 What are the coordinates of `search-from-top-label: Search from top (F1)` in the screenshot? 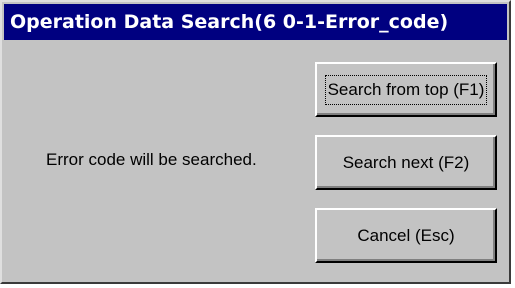 It's located at (406, 89).